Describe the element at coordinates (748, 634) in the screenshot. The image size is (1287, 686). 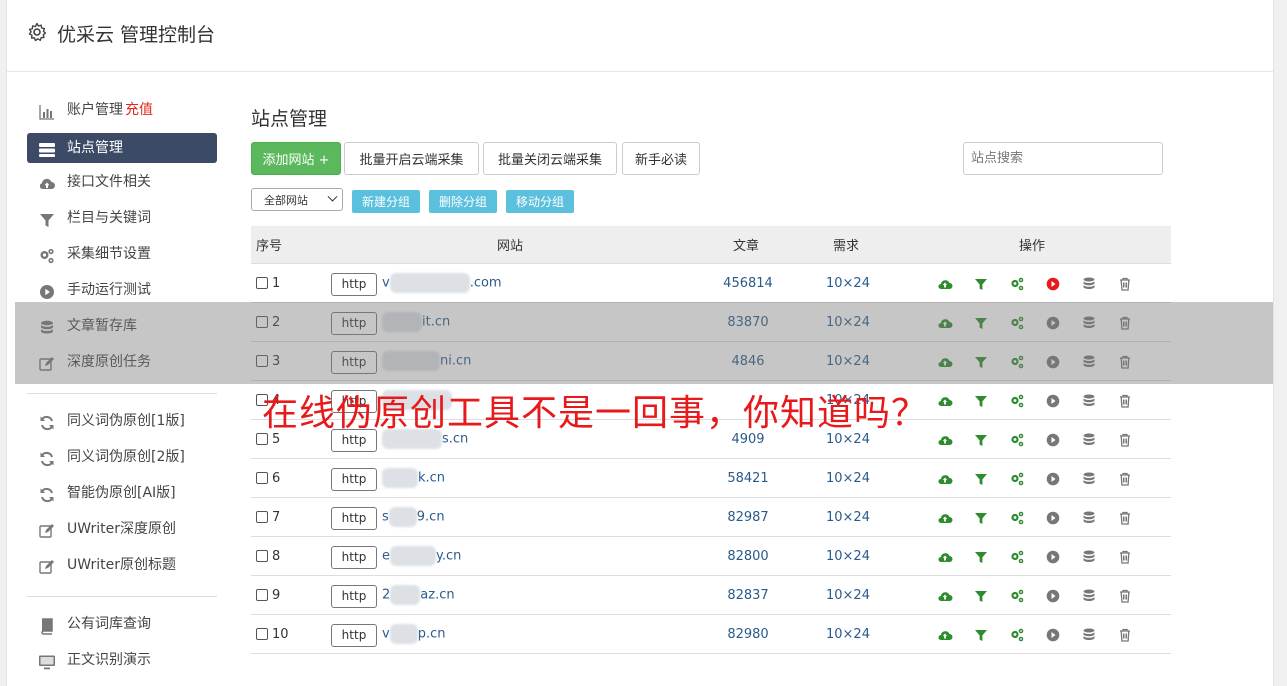
I see `article-count: 82980` at that location.